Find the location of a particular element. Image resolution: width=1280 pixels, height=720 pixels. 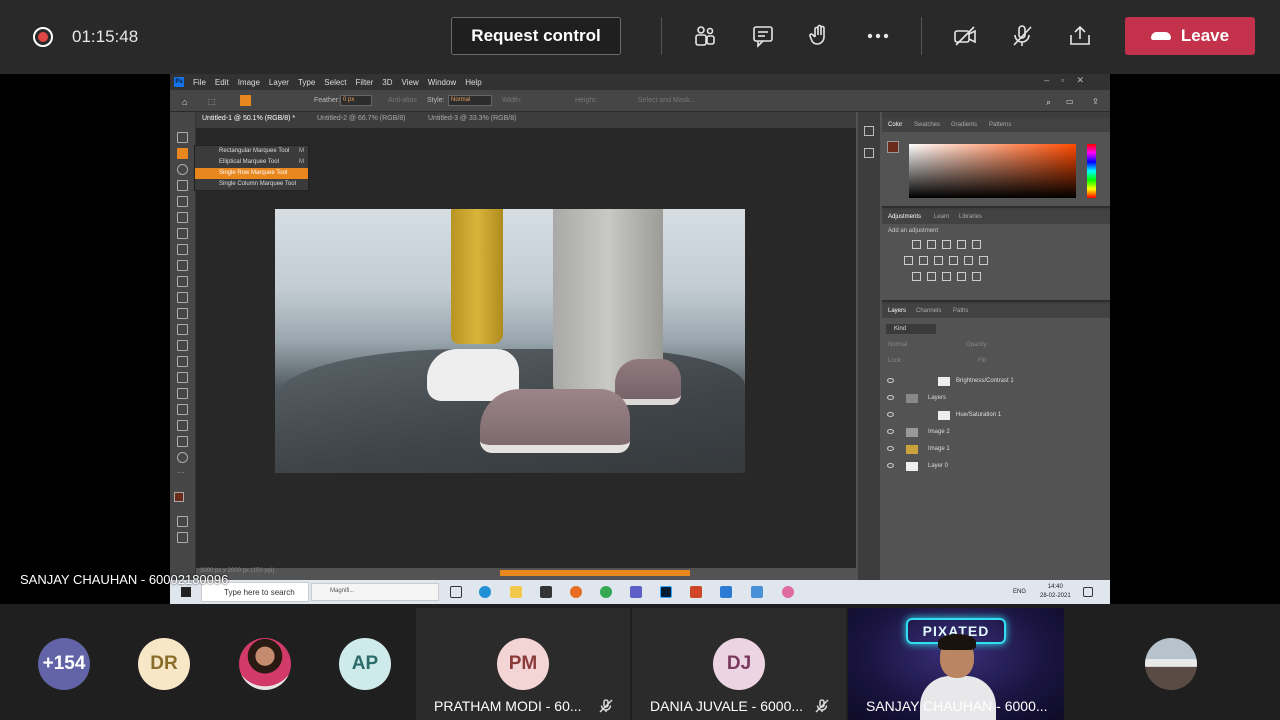

hue-slider is located at coordinates (1091, 171).